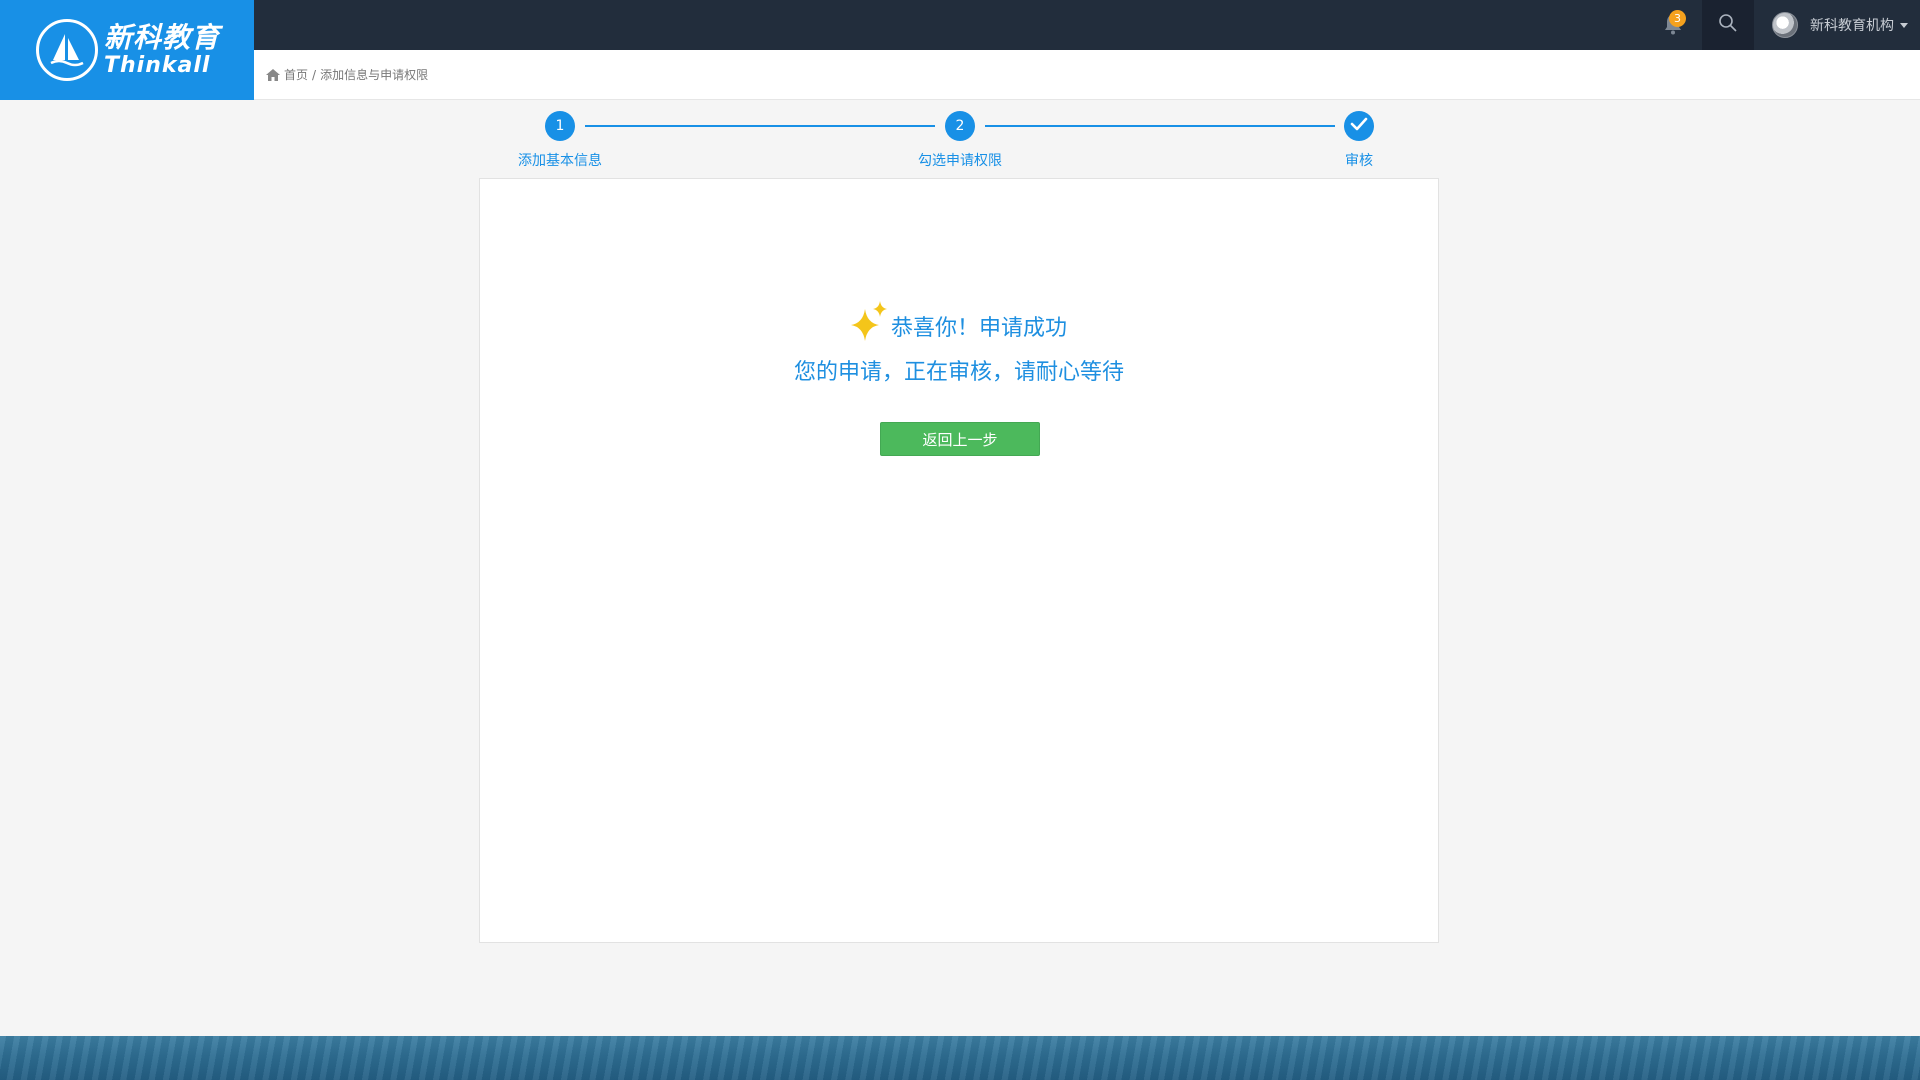  I want to click on step-1-label: 添加基本信息, so click(560, 161).